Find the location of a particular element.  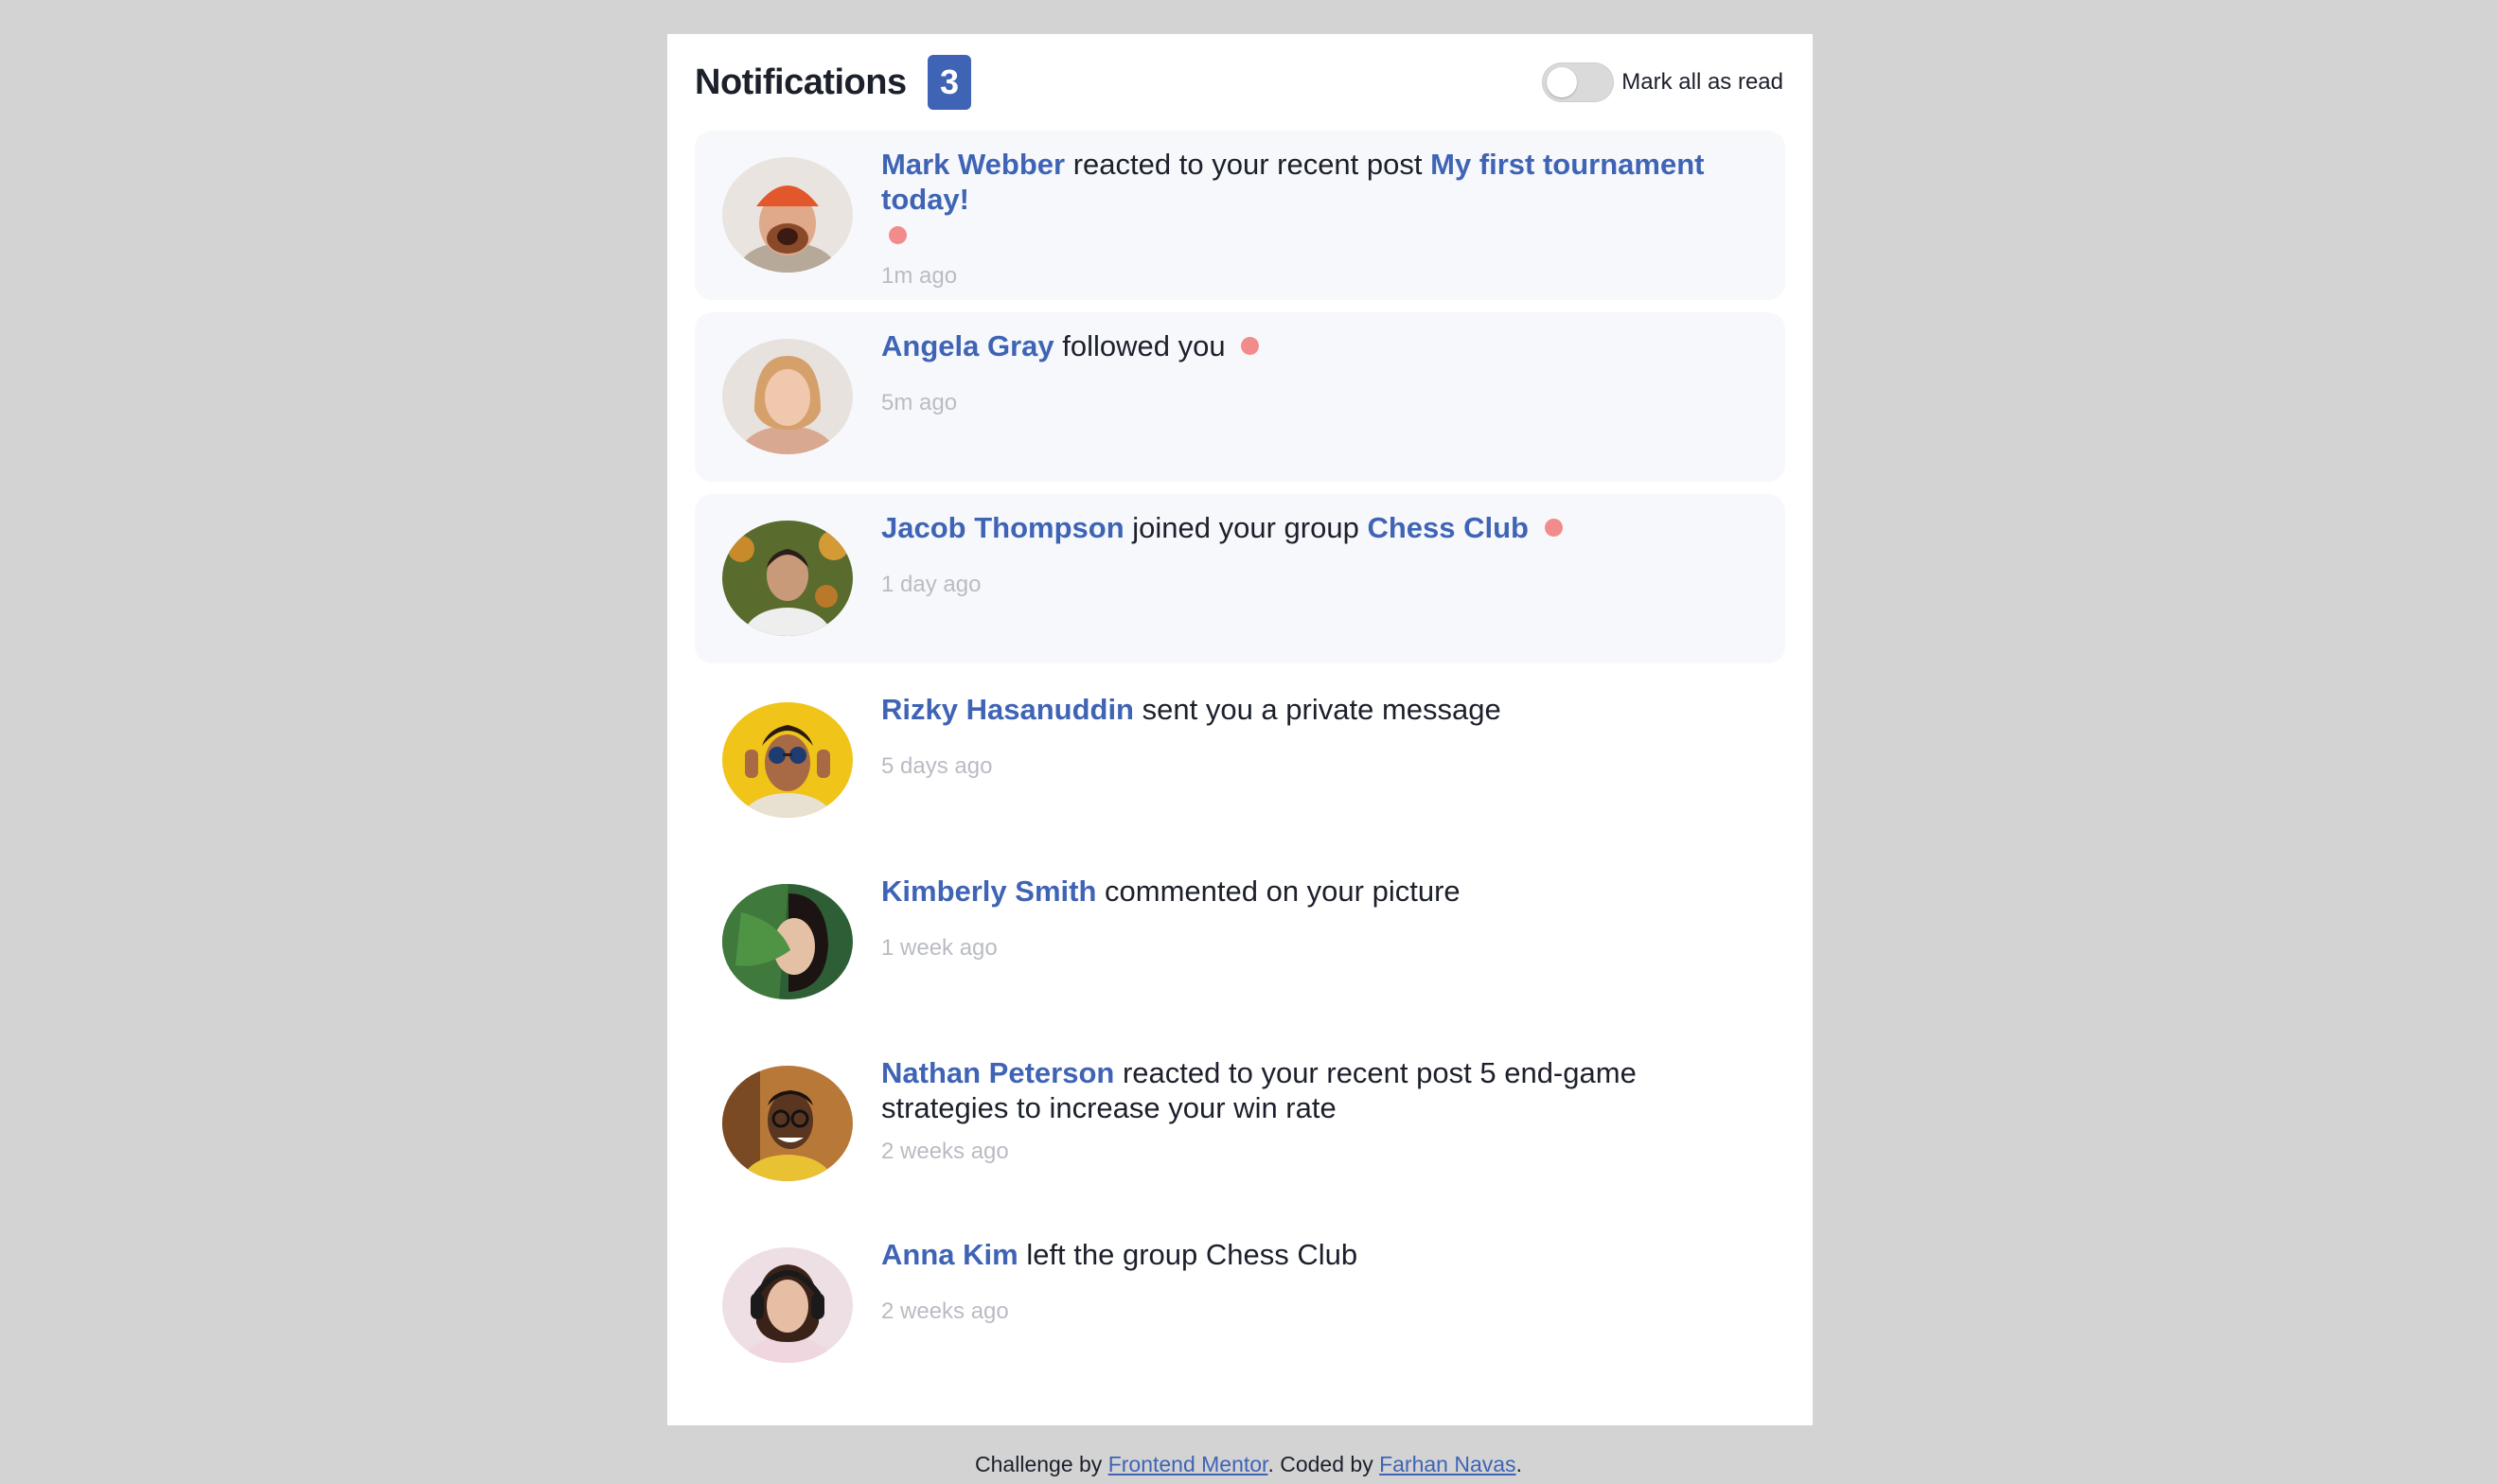

notification-action: sent you a private message is located at coordinates (1321, 709).